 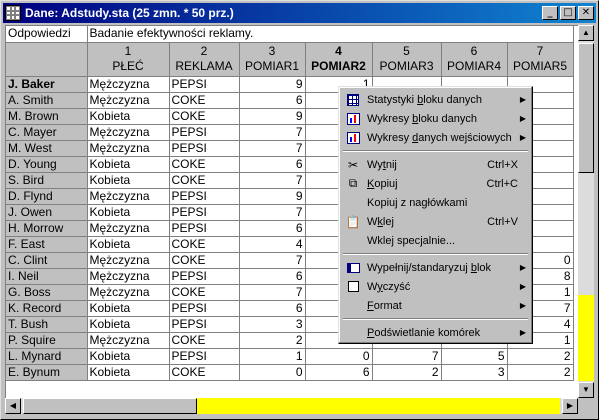 What do you see at coordinates (435, 202) in the screenshot?
I see `context-menu-item: Kopiuj z nagłówkami` at bounding box center [435, 202].